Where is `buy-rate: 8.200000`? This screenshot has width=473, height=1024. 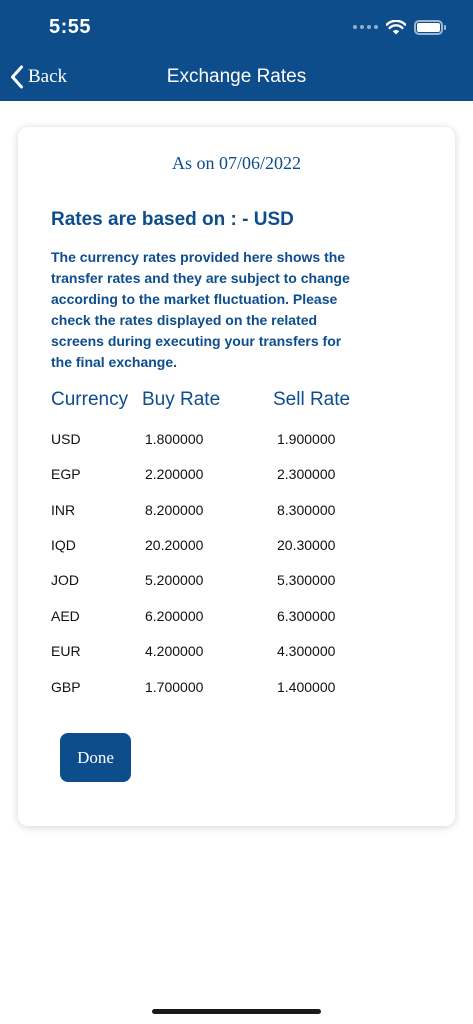
buy-rate: 8.200000 is located at coordinates (174, 510).